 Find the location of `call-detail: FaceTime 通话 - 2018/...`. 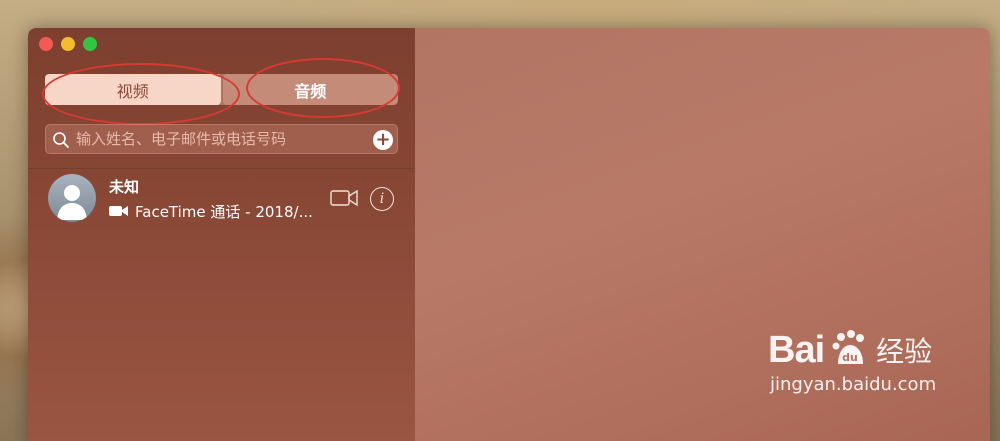

call-detail: FaceTime 通话 - 2018/... is located at coordinates (211, 211).